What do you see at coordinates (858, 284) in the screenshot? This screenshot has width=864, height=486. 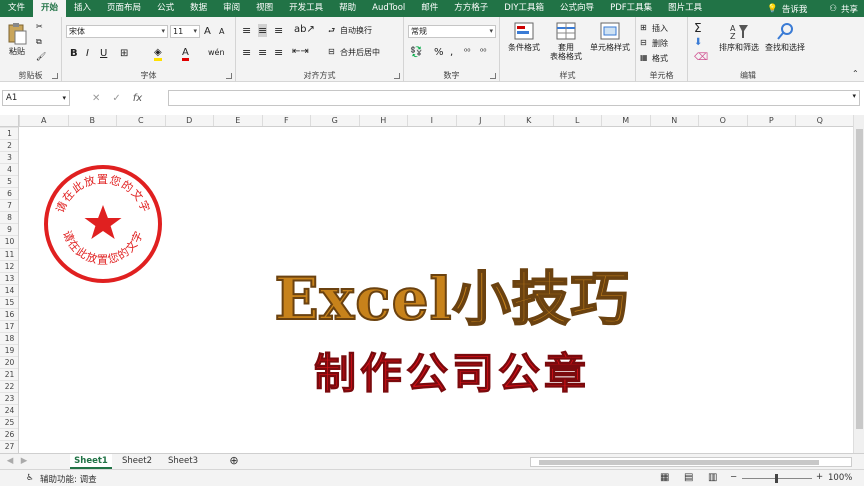 I see `vertical-scrollbar` at bounding box center [858, 284].